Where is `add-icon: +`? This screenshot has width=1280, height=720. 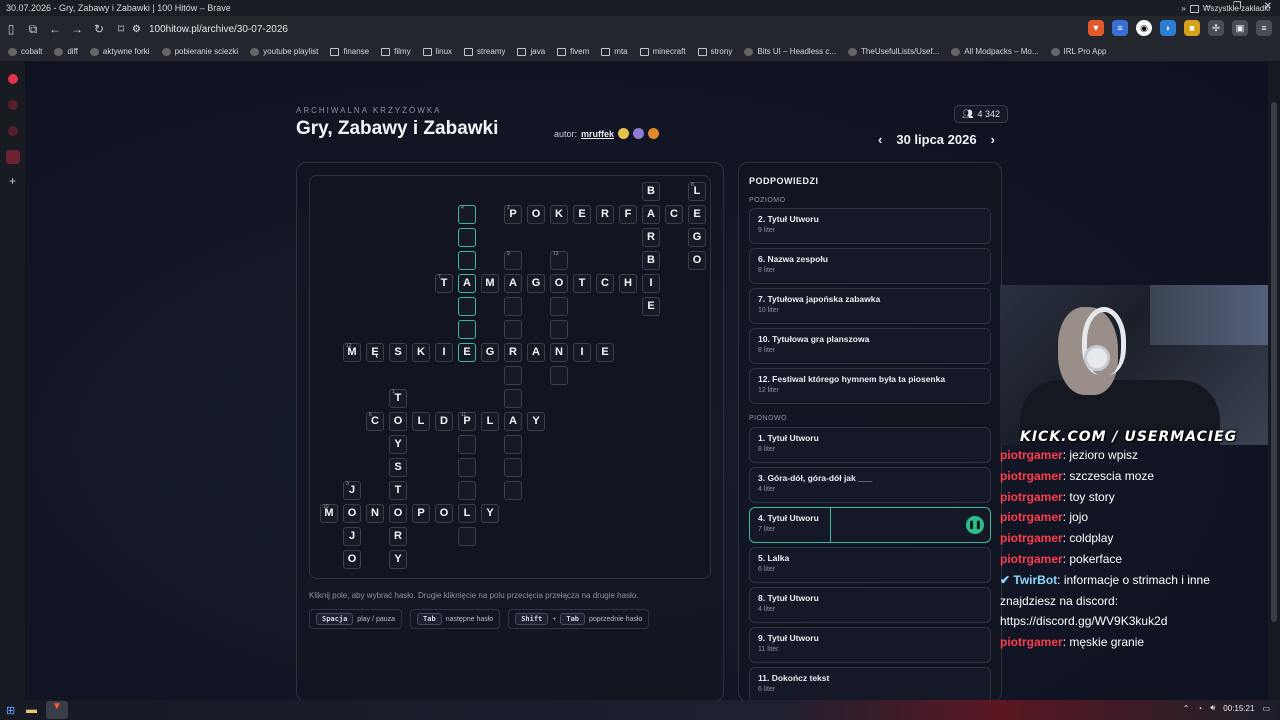
add-icon: + is located at coordinates (12, 181).